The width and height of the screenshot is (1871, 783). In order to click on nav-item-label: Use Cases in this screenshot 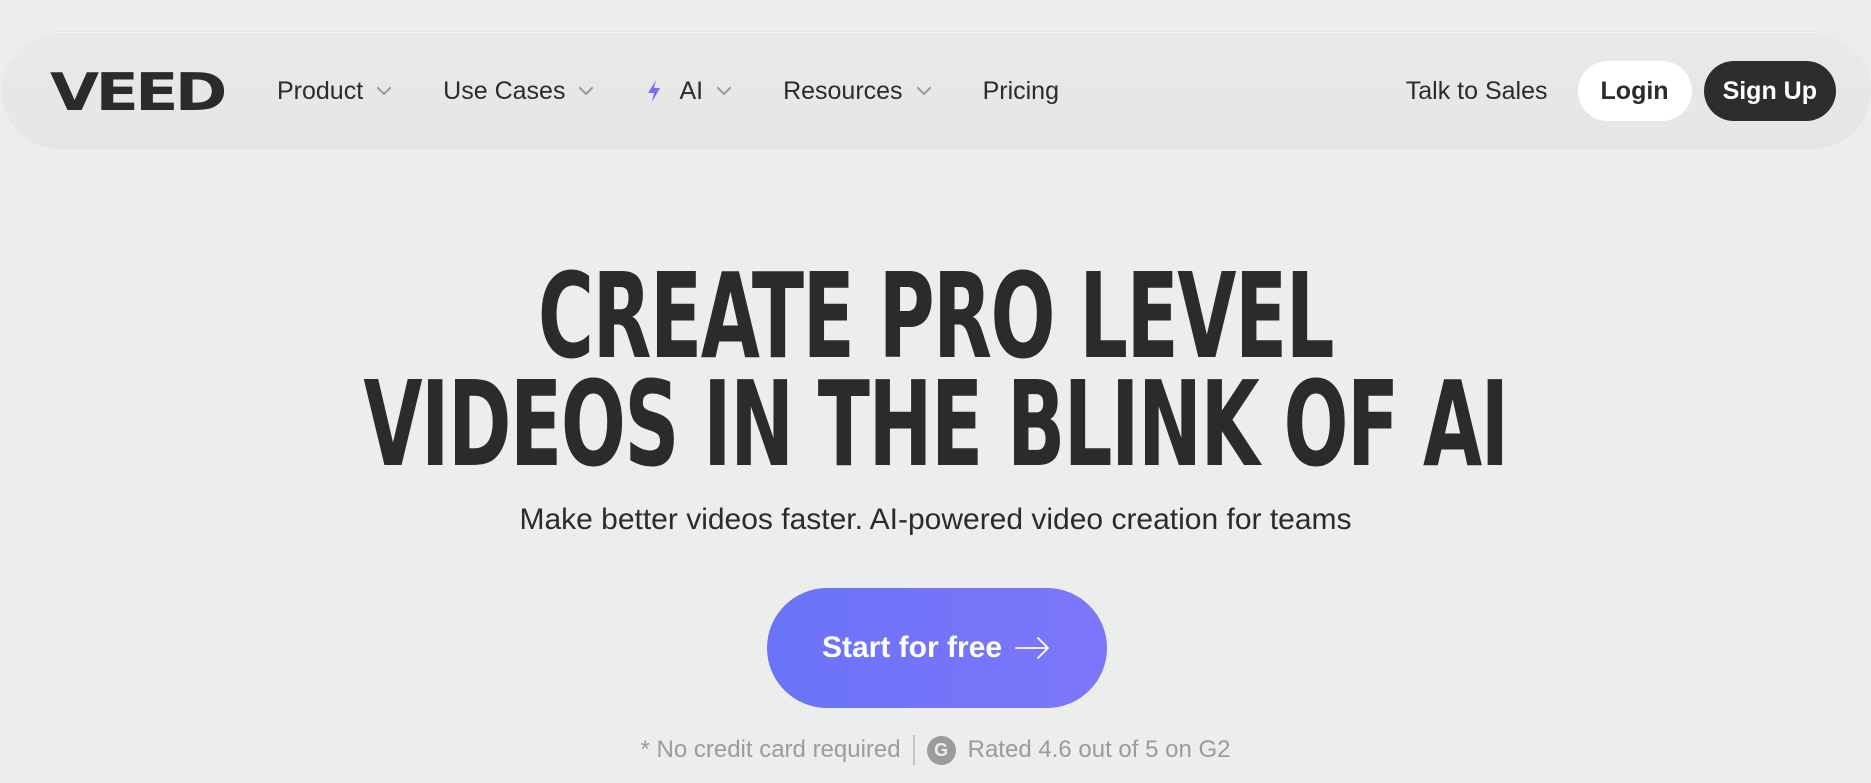, I will do `click(504, 90)`.